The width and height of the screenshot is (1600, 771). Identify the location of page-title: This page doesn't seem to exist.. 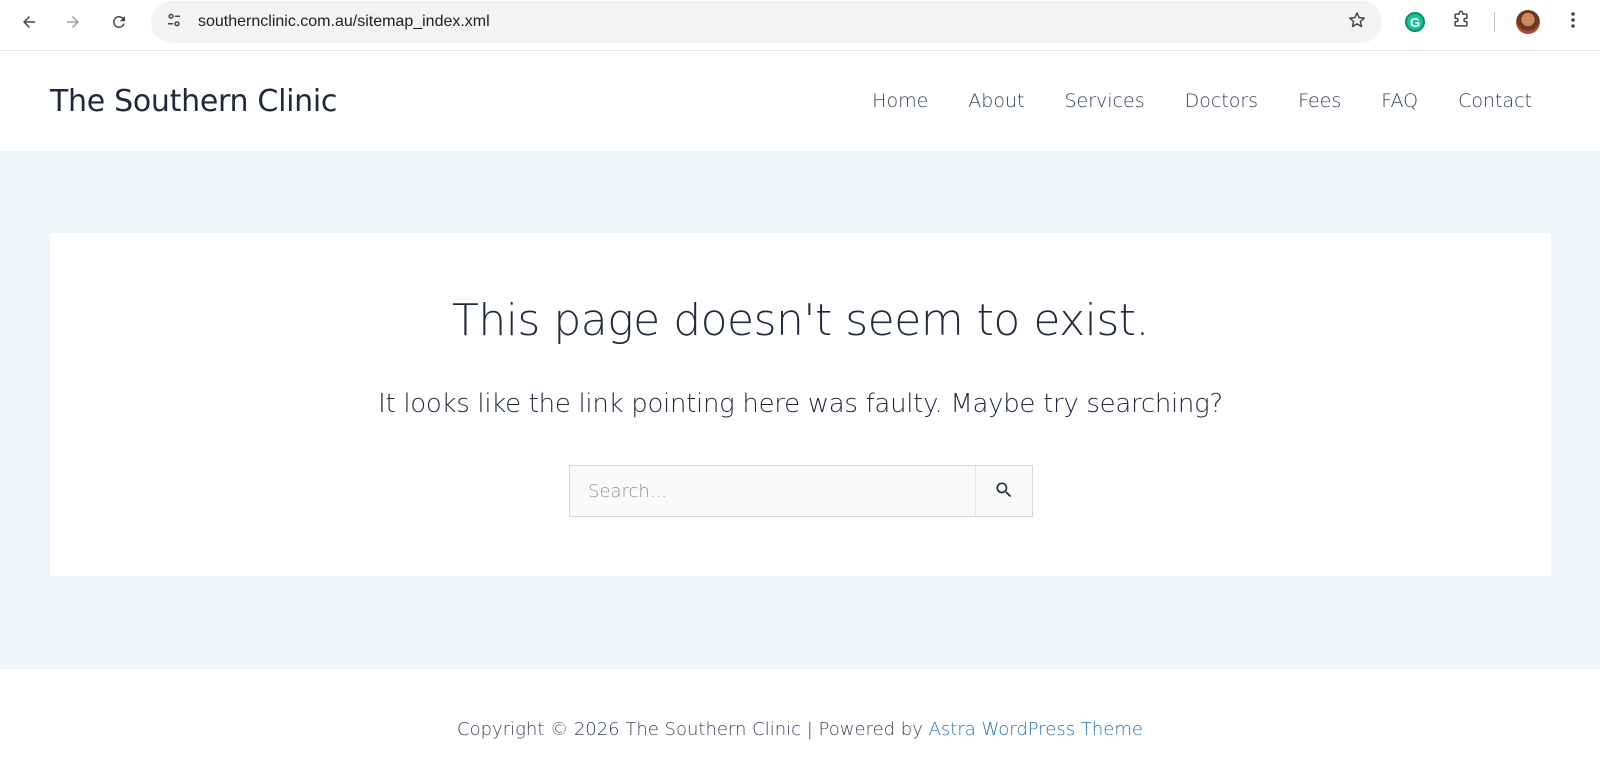
(800, 320).